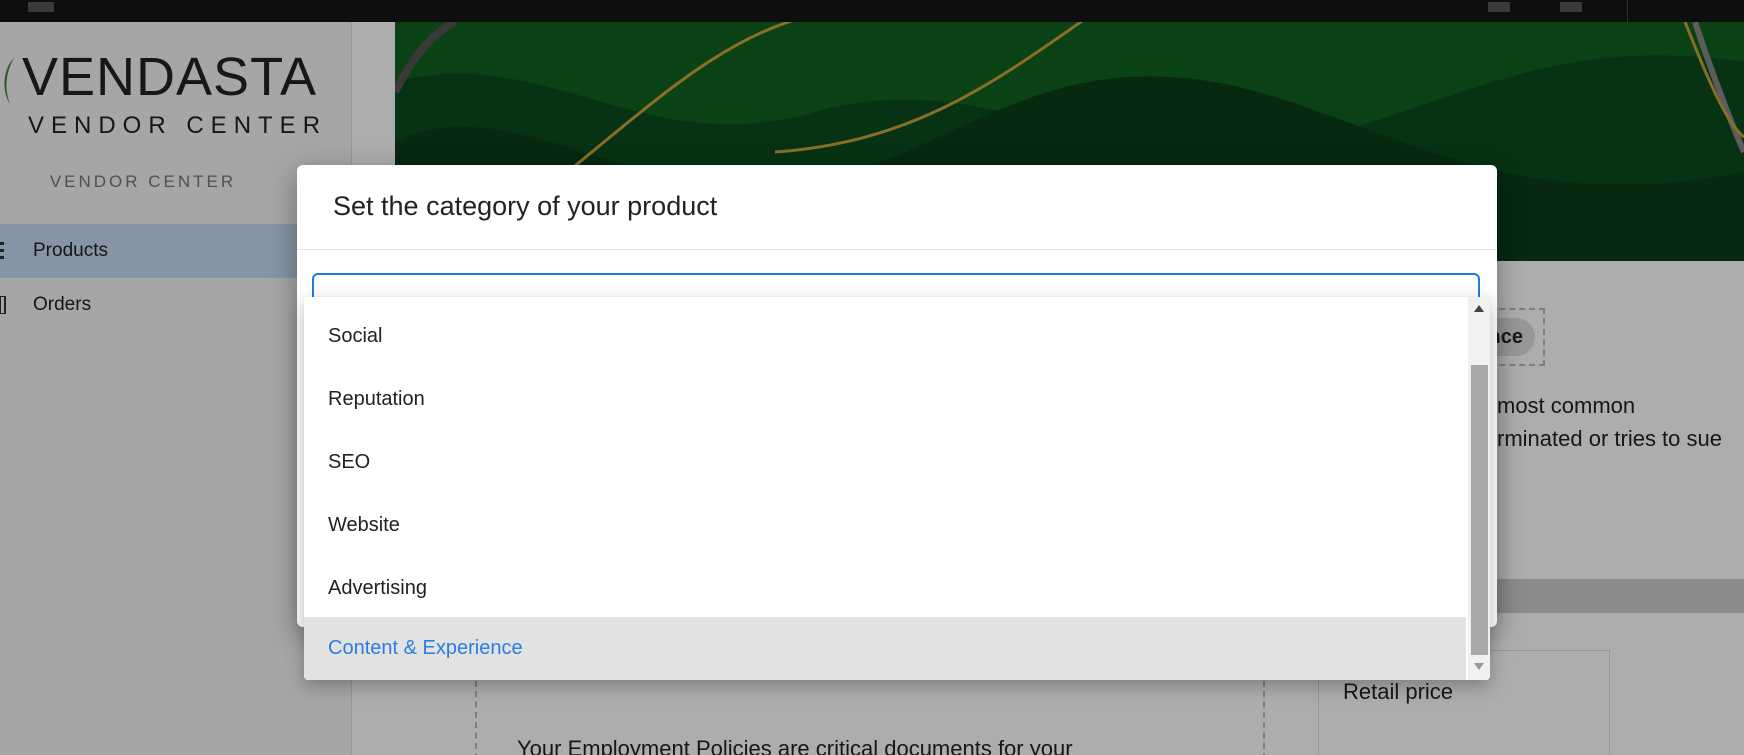 The height and width of the screenshot is (755, 1744). I want to click on option-advertising: Advertising, so click(885, 588).